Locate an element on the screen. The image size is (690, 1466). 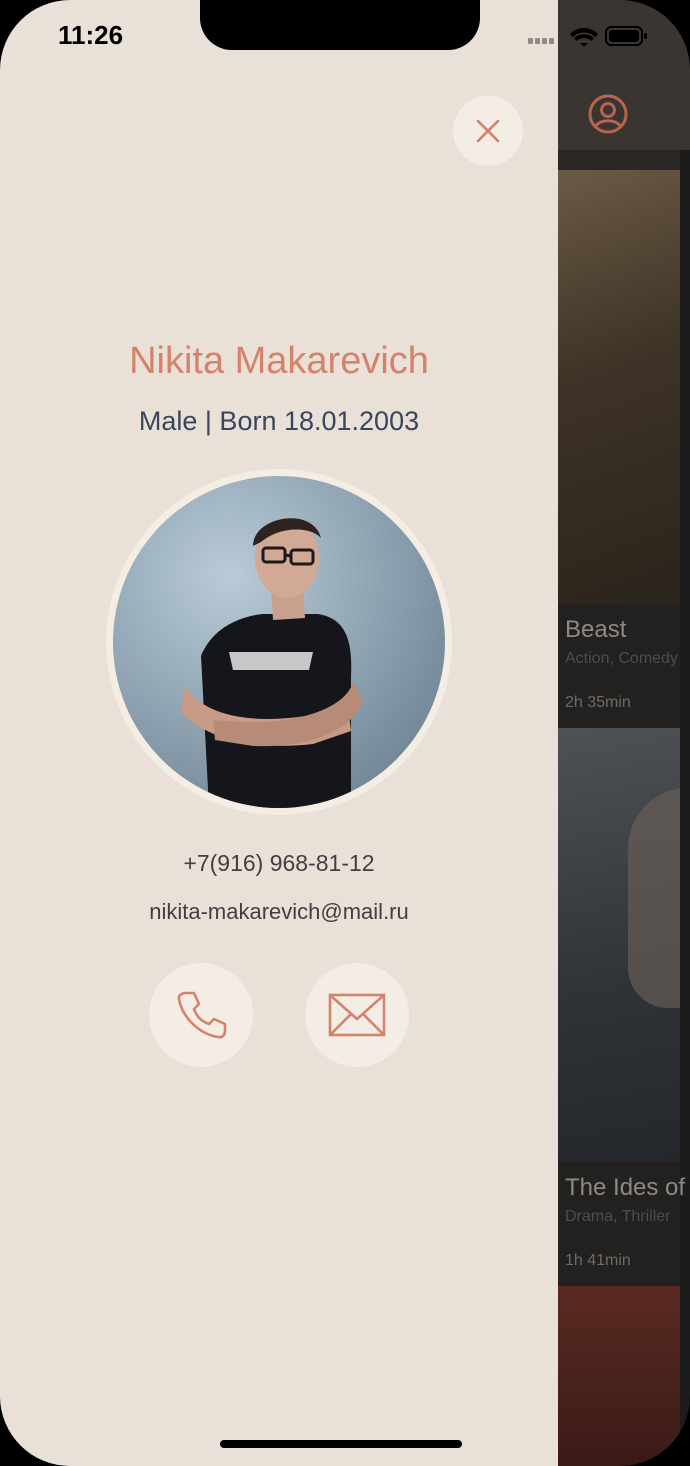
movie-title: The Ides of March is located at coordinates (627, 1187).